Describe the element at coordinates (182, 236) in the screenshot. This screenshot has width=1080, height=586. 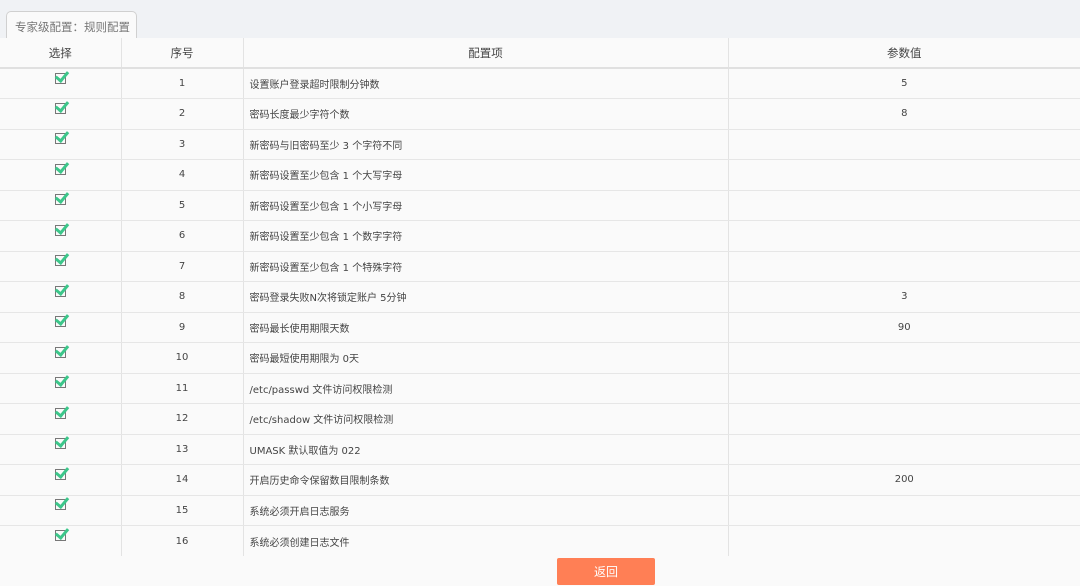
I see `row-number: 6` at that location.